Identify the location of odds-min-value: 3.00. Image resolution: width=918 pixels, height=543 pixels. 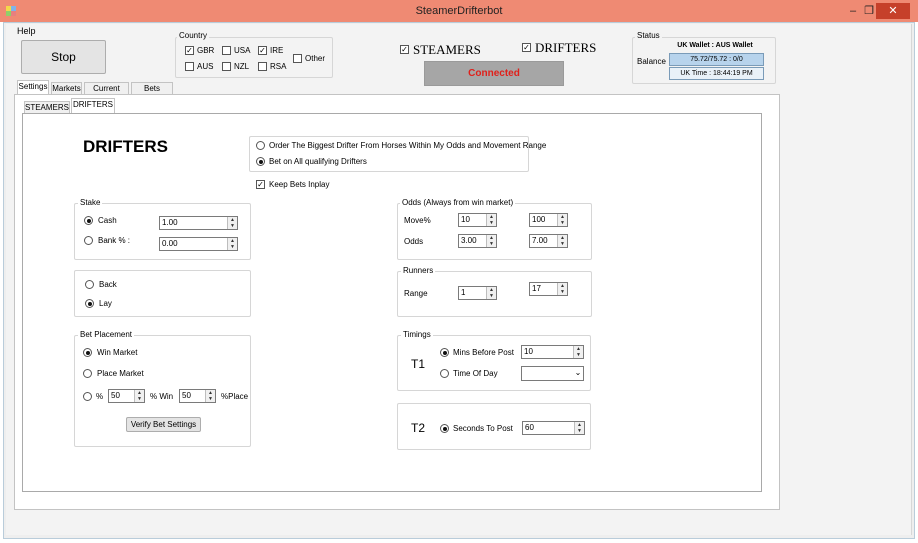
(469, 240).